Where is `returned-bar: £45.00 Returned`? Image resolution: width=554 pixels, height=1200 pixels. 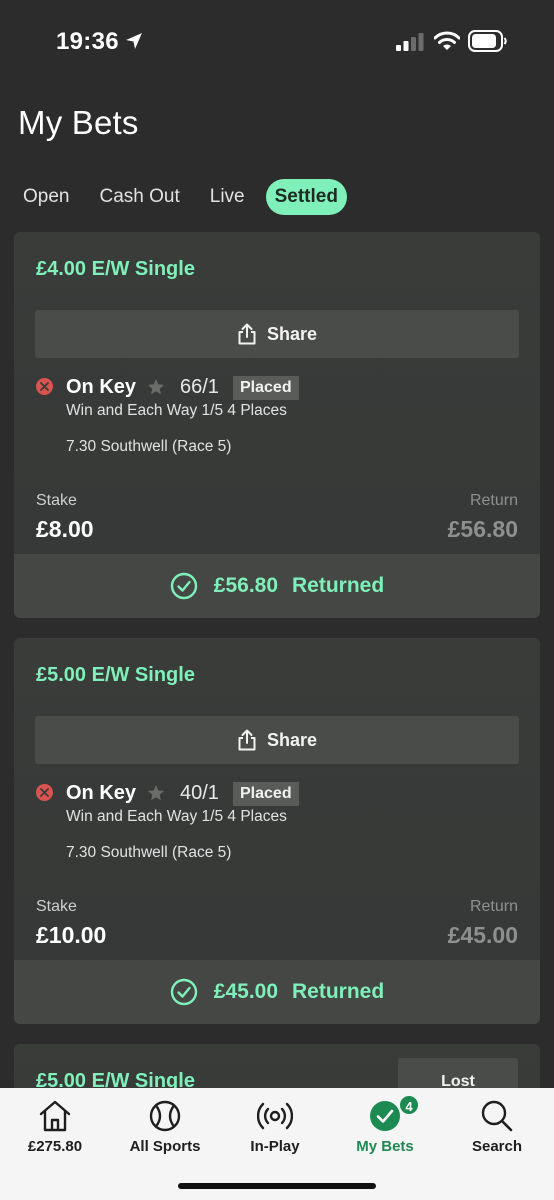 returned-bar: £45.00 Returned is located at coordinates (277, 992).